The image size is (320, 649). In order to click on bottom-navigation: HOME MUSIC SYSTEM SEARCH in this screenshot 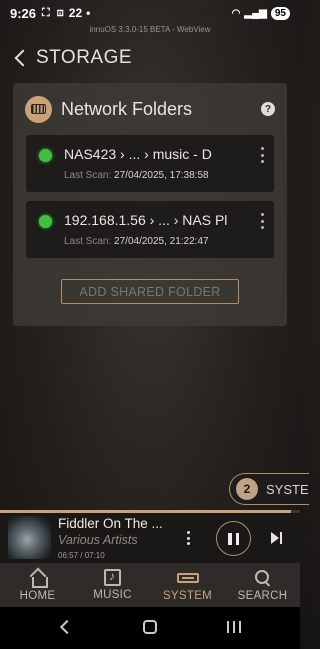, I will do `click(150, 585)`.